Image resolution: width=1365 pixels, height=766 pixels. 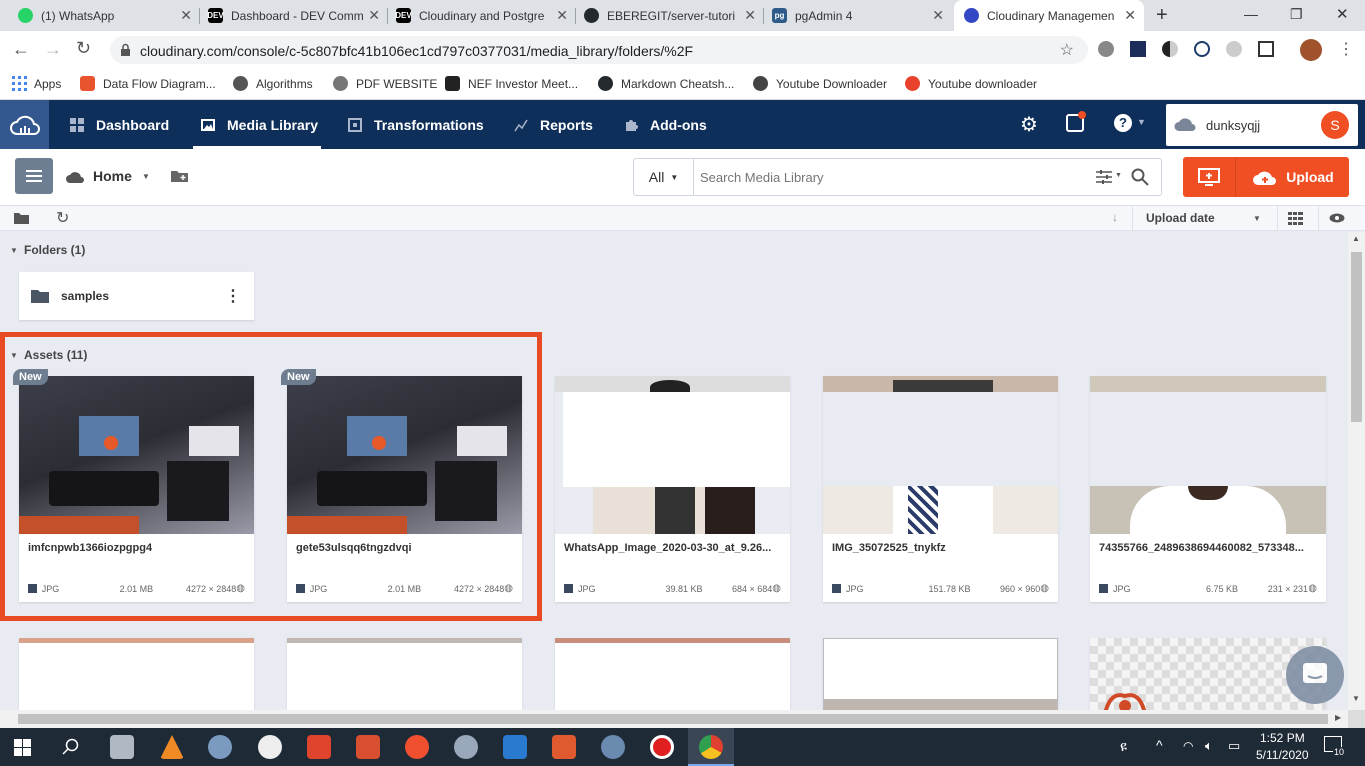 I want to click on account-switcher: dunksyqjj S, so click(x=1262, y=125).